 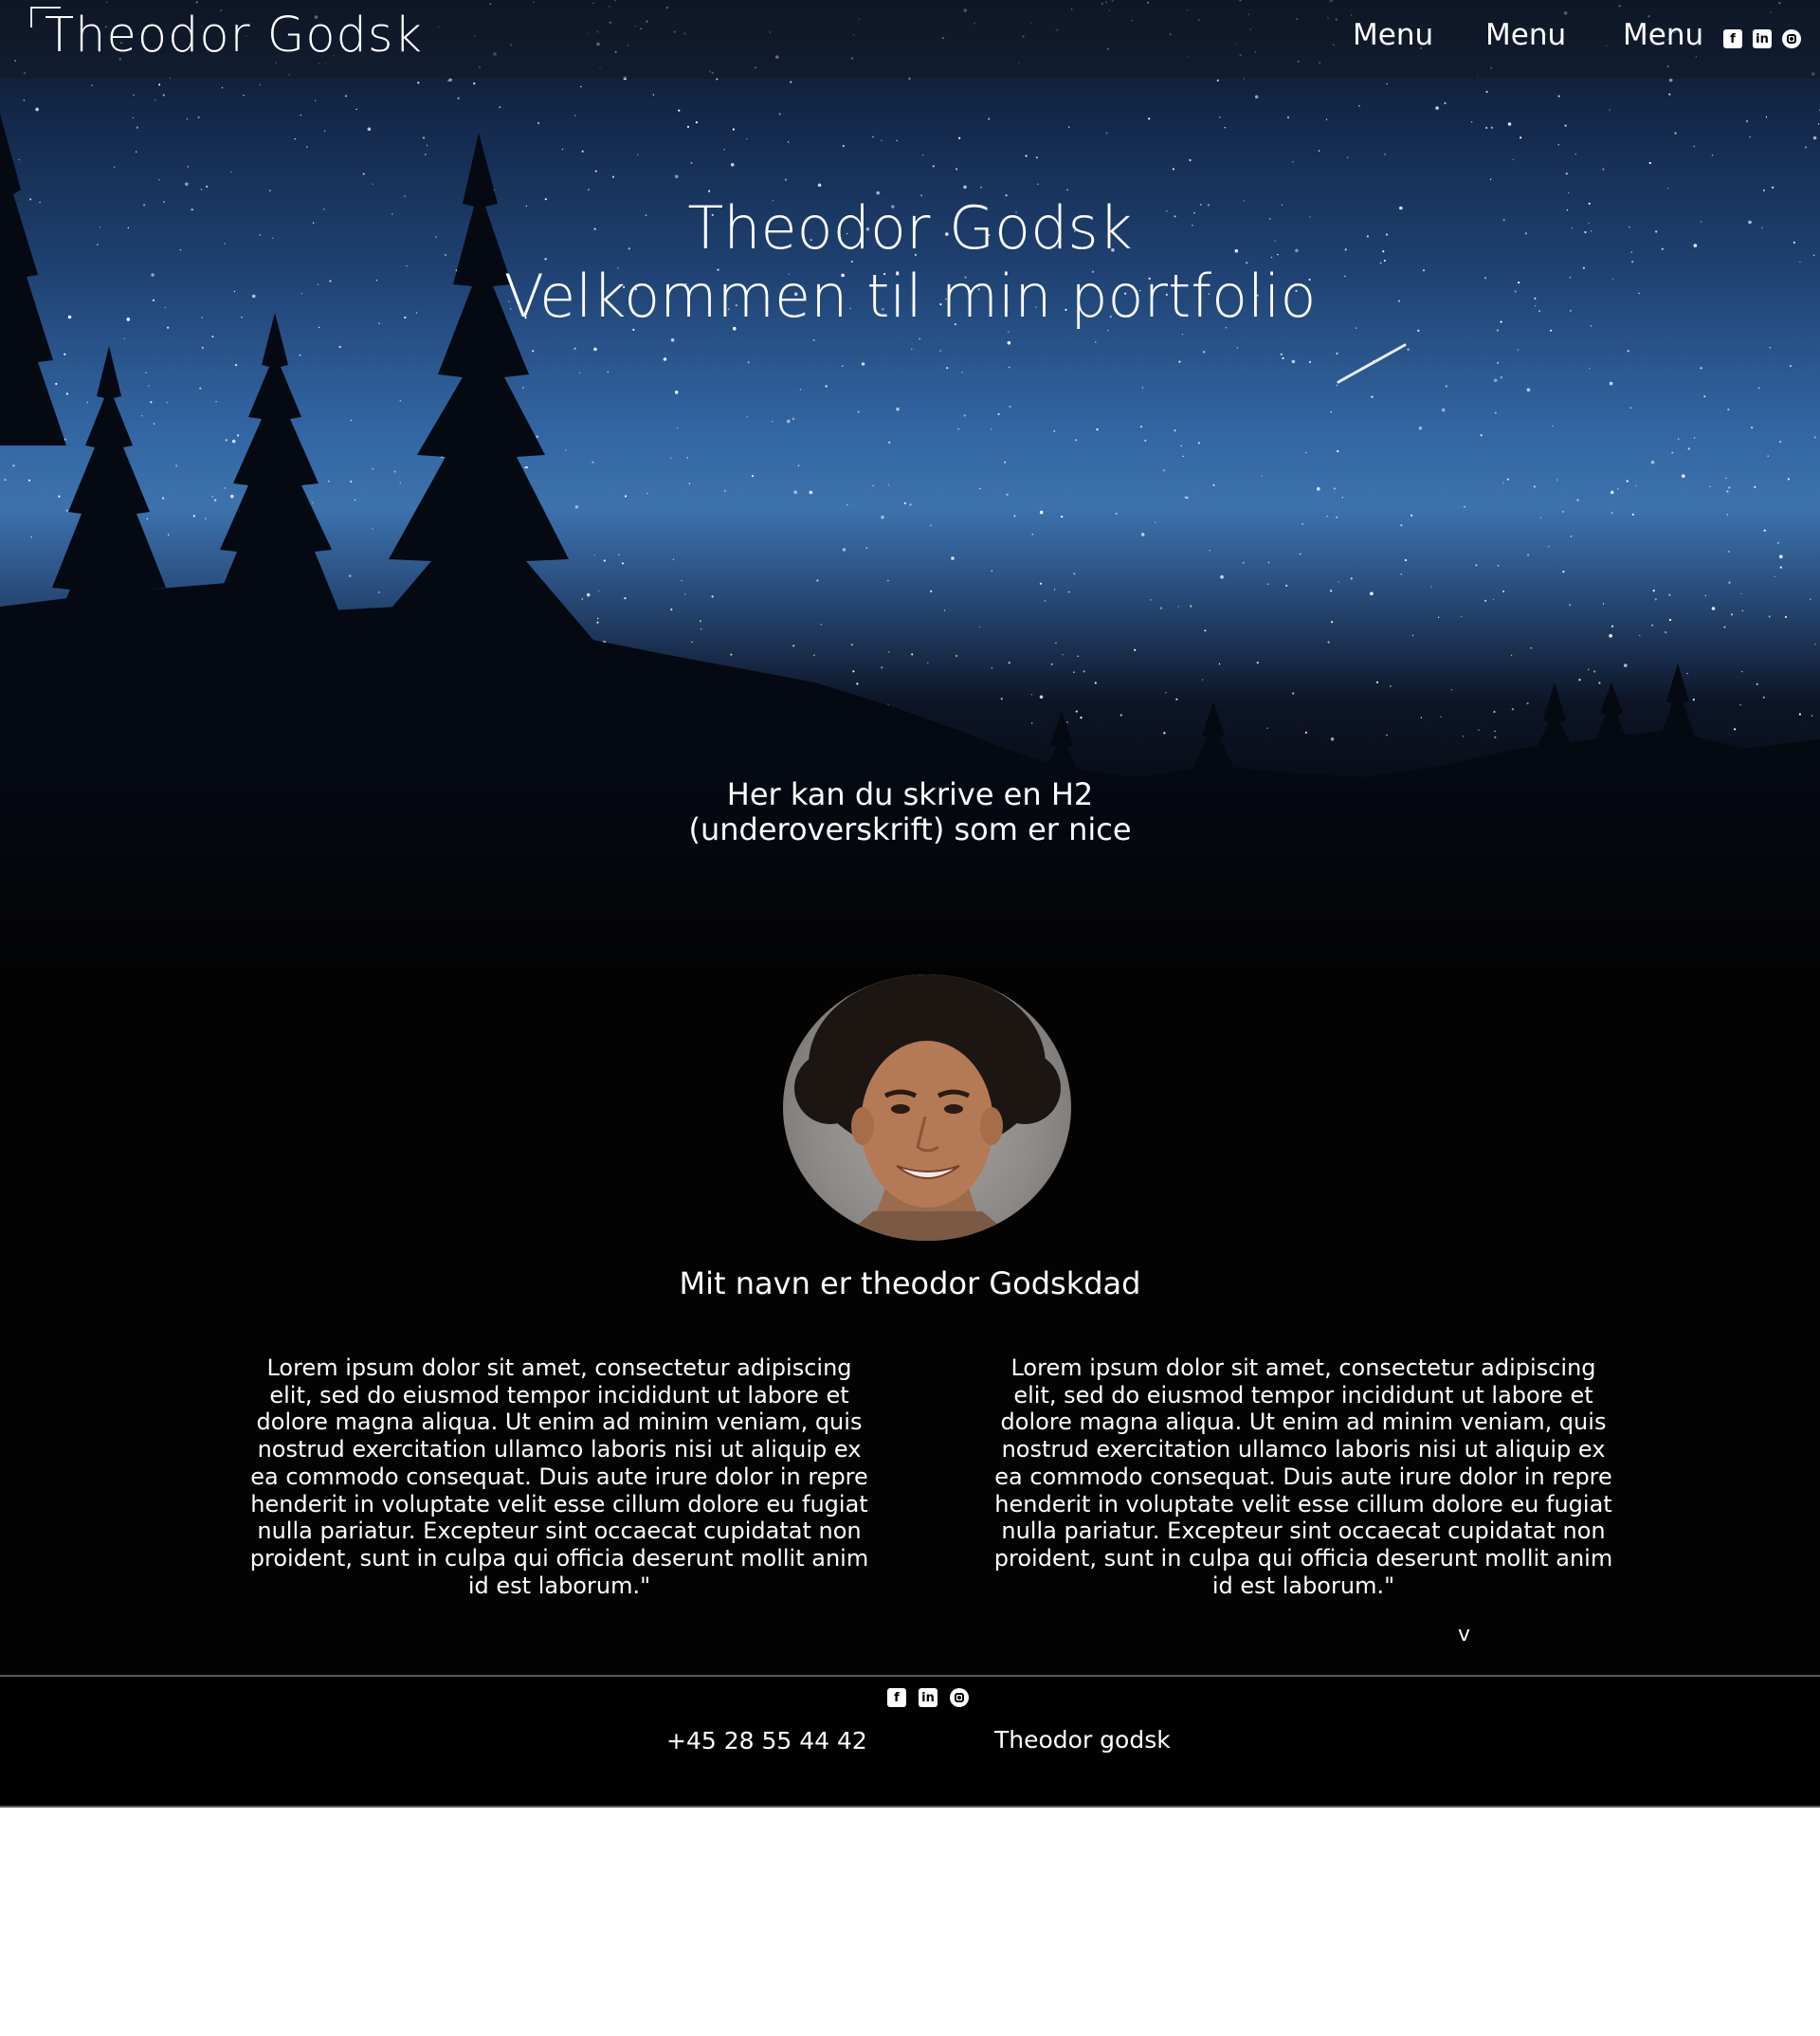 What do you see at coordinates (1464, 1635) in the screenshot?
I see `scroll-down-marker: v` at bounding box center [1464, 1635].